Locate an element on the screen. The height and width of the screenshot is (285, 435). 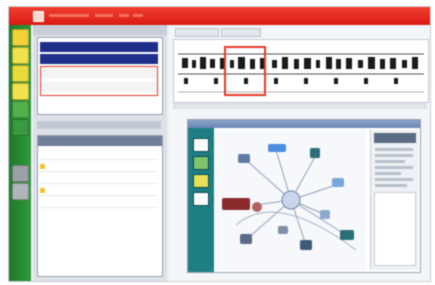
diagram-side-panel is located at coordinates (394, 200).